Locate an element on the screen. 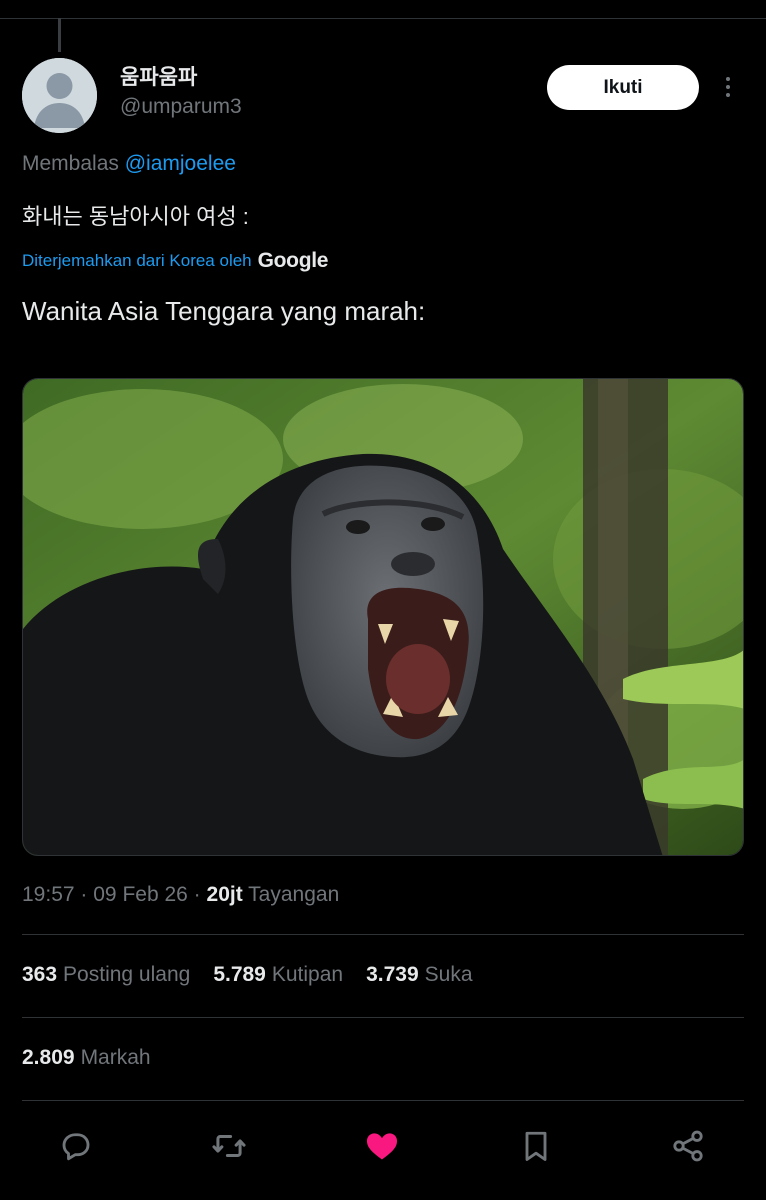 The image size is (766, 1200). reposts-label: Posting ulang is located at coordinates (127, 974).